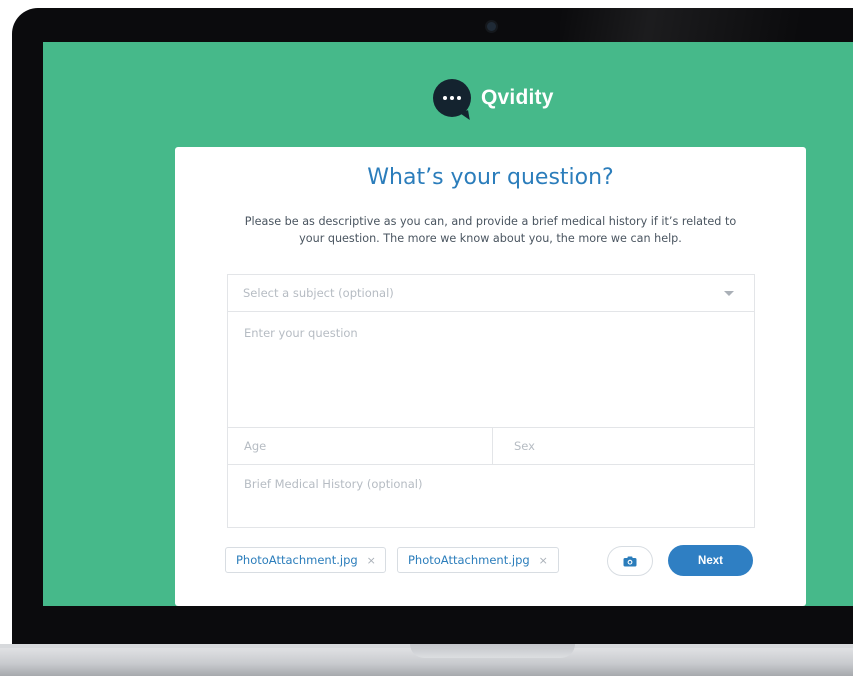 This screenshot has height=676, width=853. What do you see at coordinates (452, 98) in the screenshot?
I see `chat-bubble-dots-icon` at bounding box center [452, 98].